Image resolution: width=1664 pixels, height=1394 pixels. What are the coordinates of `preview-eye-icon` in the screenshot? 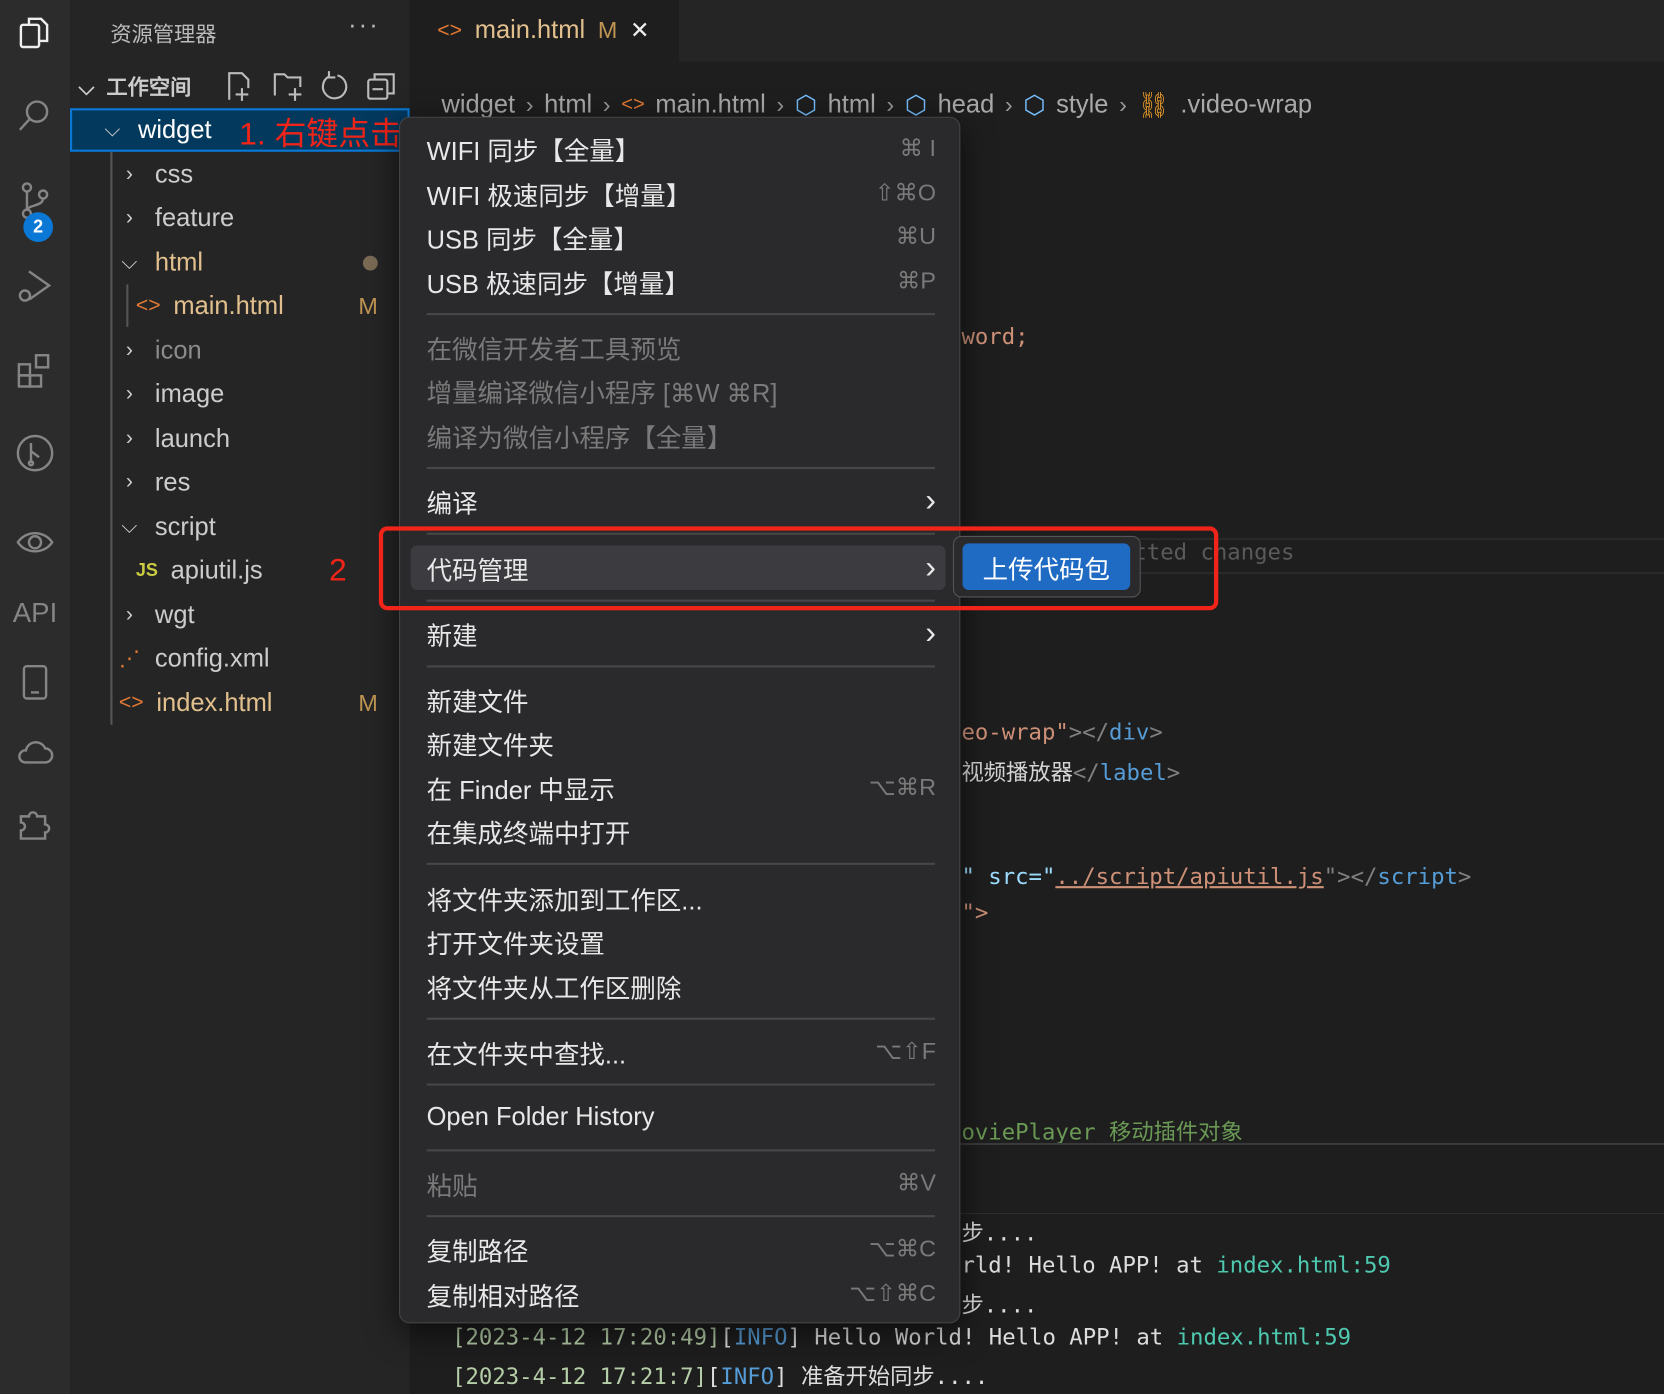 It's located at (34, 542).